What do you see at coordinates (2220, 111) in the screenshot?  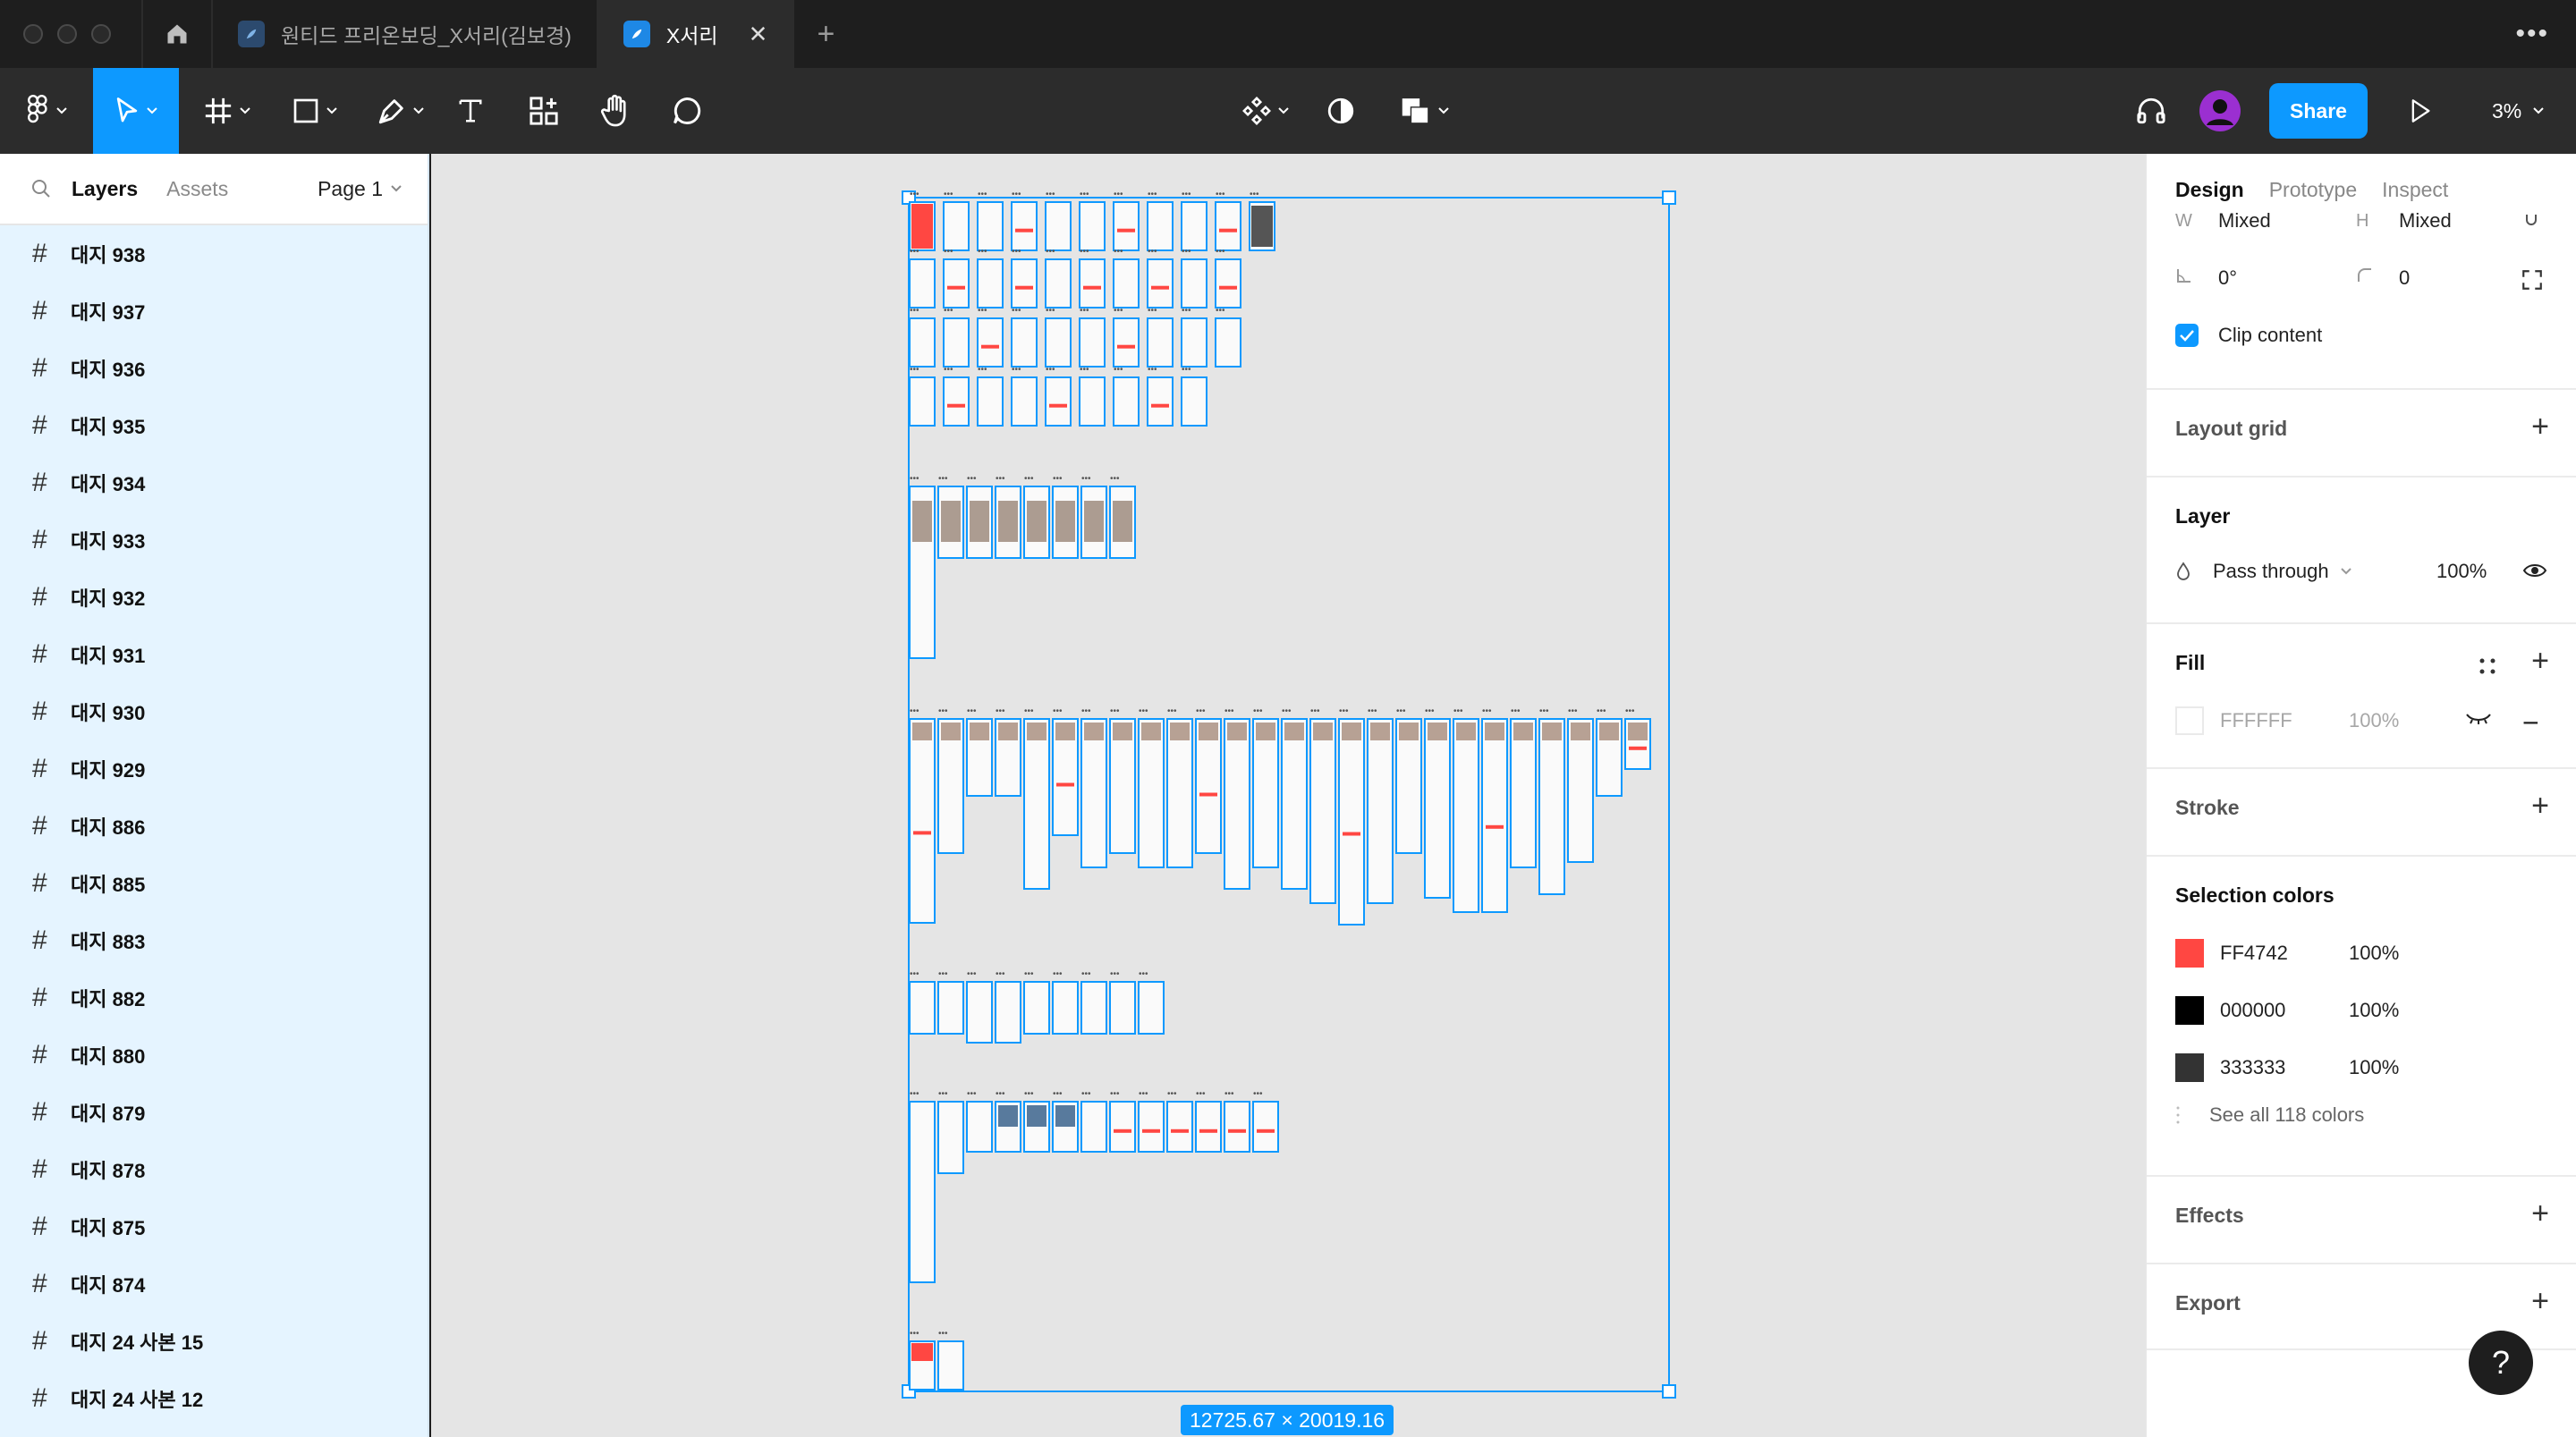 I see `user-avatar` at bounding box center [2220, 111].